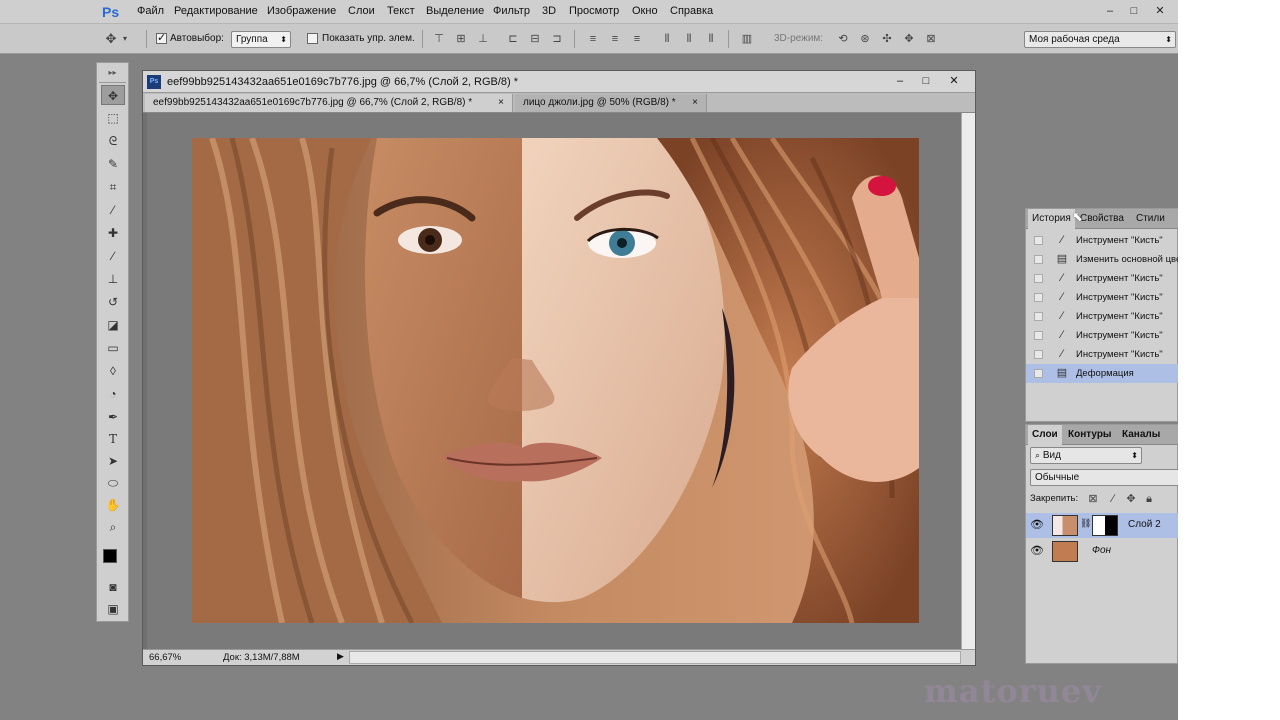 The image size is (1280, 720). I want to click on history-item: ▤ Изменить основной цвет, so click(1102, 259).